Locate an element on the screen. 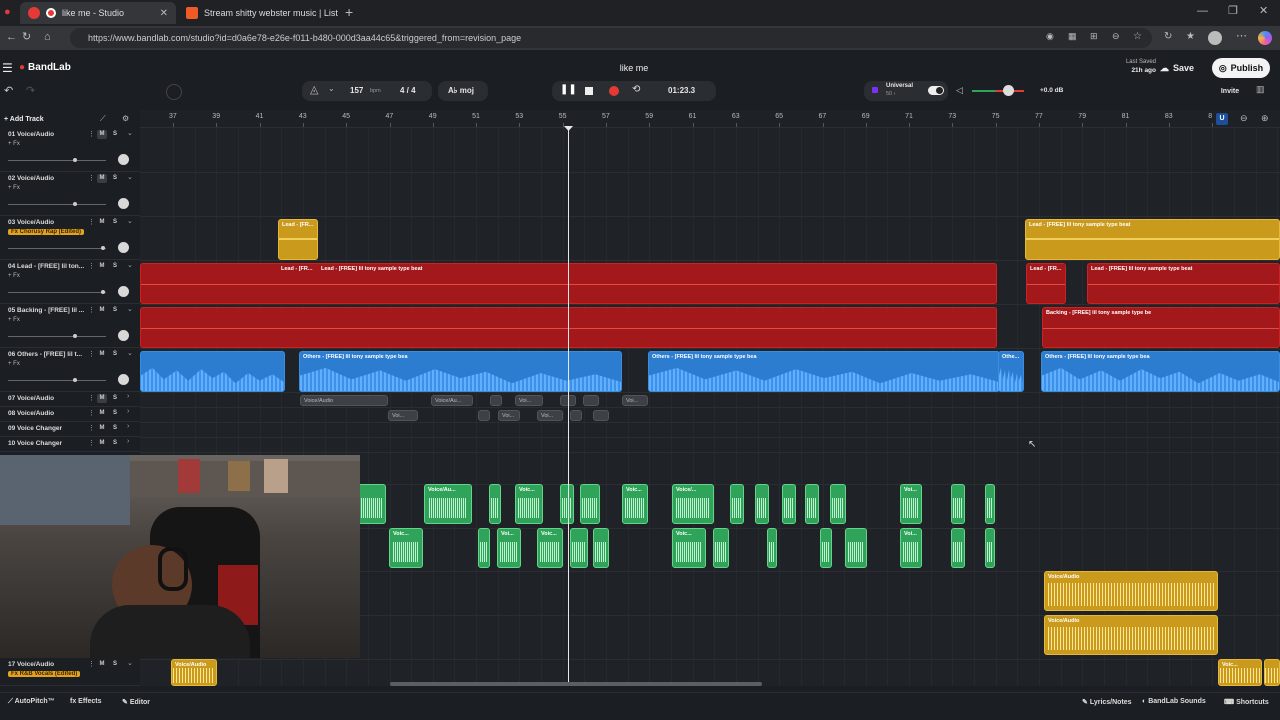 The image size is (1280, 720). master-volume-slider is located at coordinates (998, 91).